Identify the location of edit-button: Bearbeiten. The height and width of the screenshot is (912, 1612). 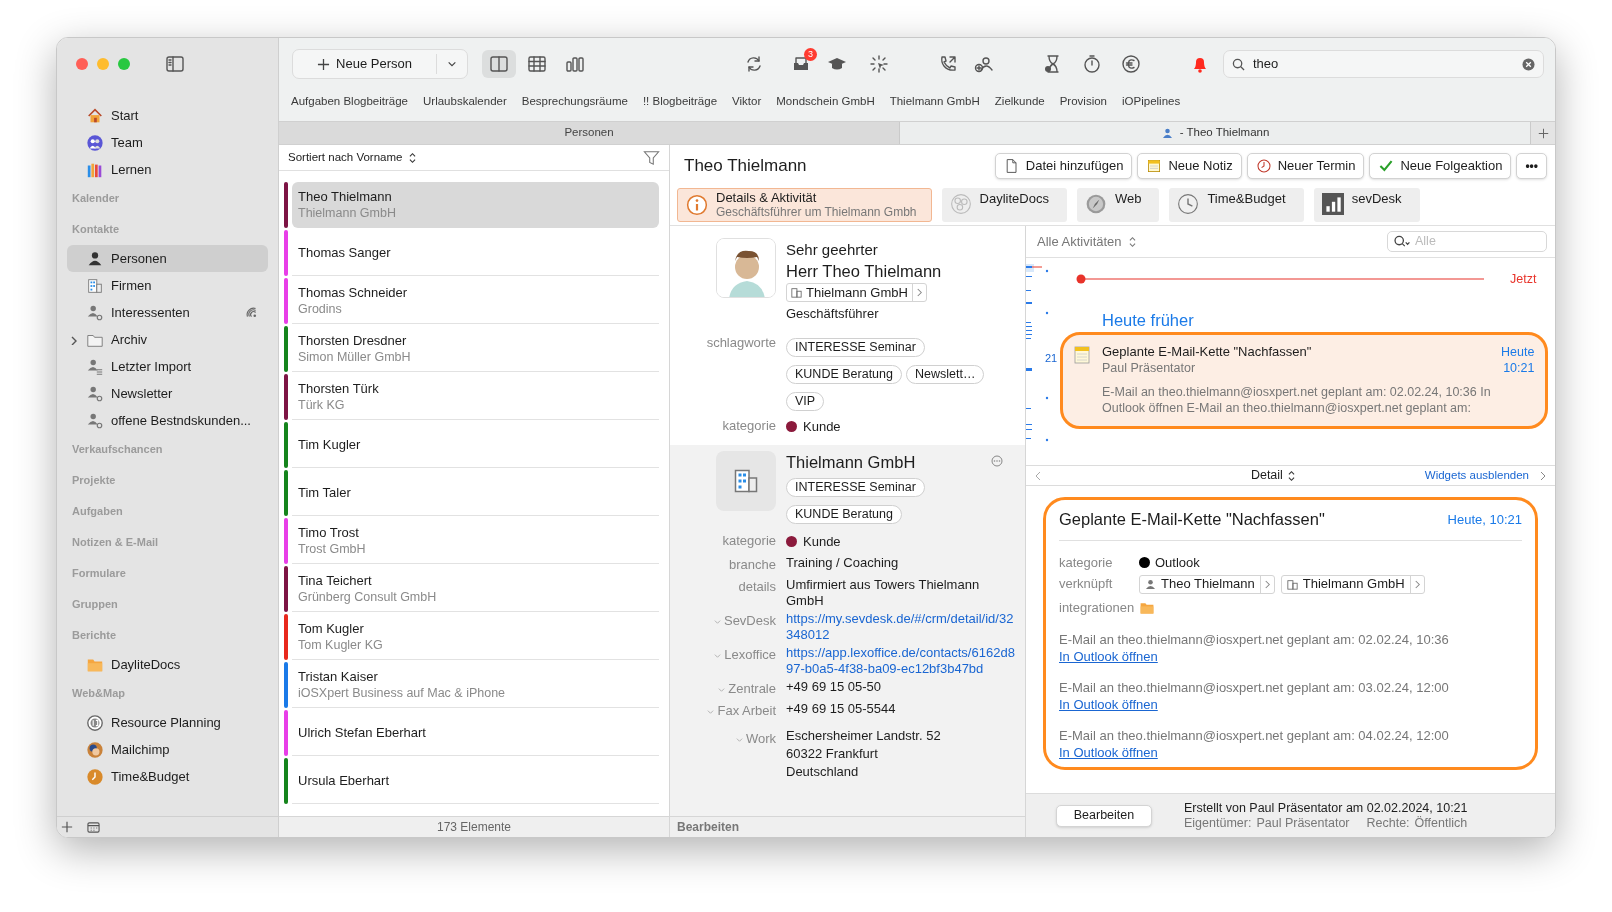
(1104, 815).